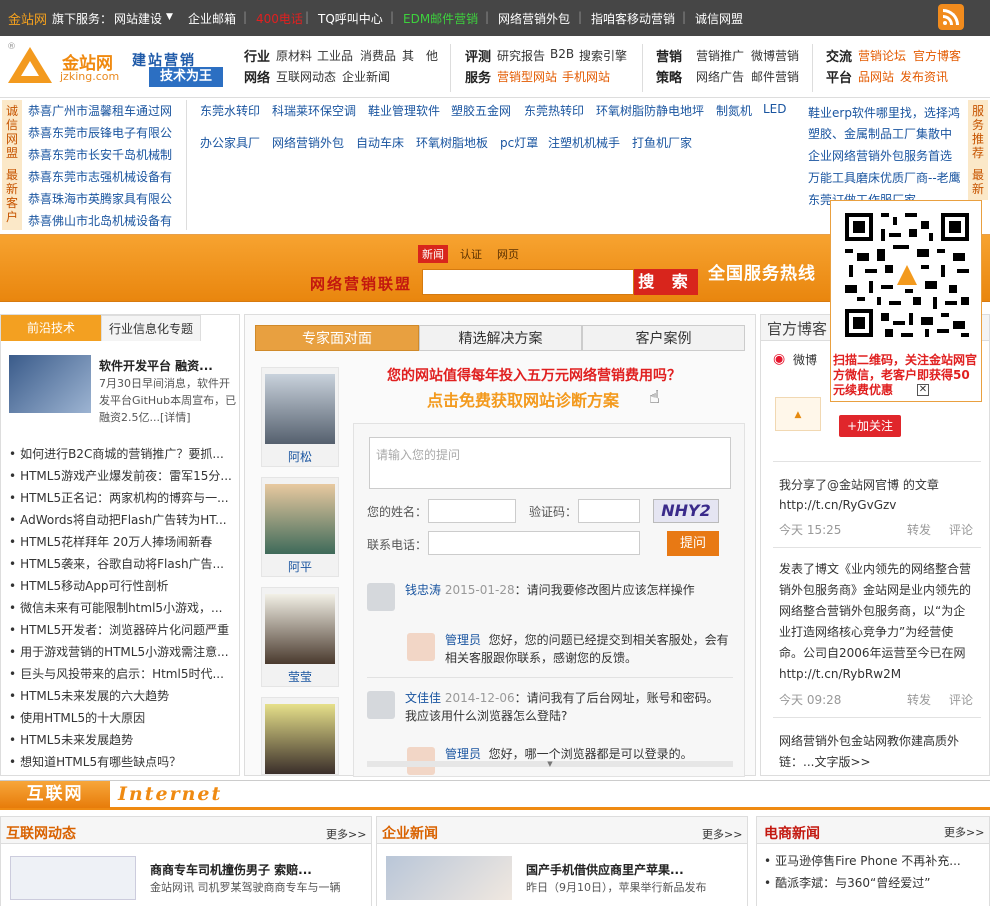  What do you see at coordinates (100, 154) in the screenshot?
I see `ticker-item: 恭喜东莞市长安千岛机械制` at bounding box center [100, 154].